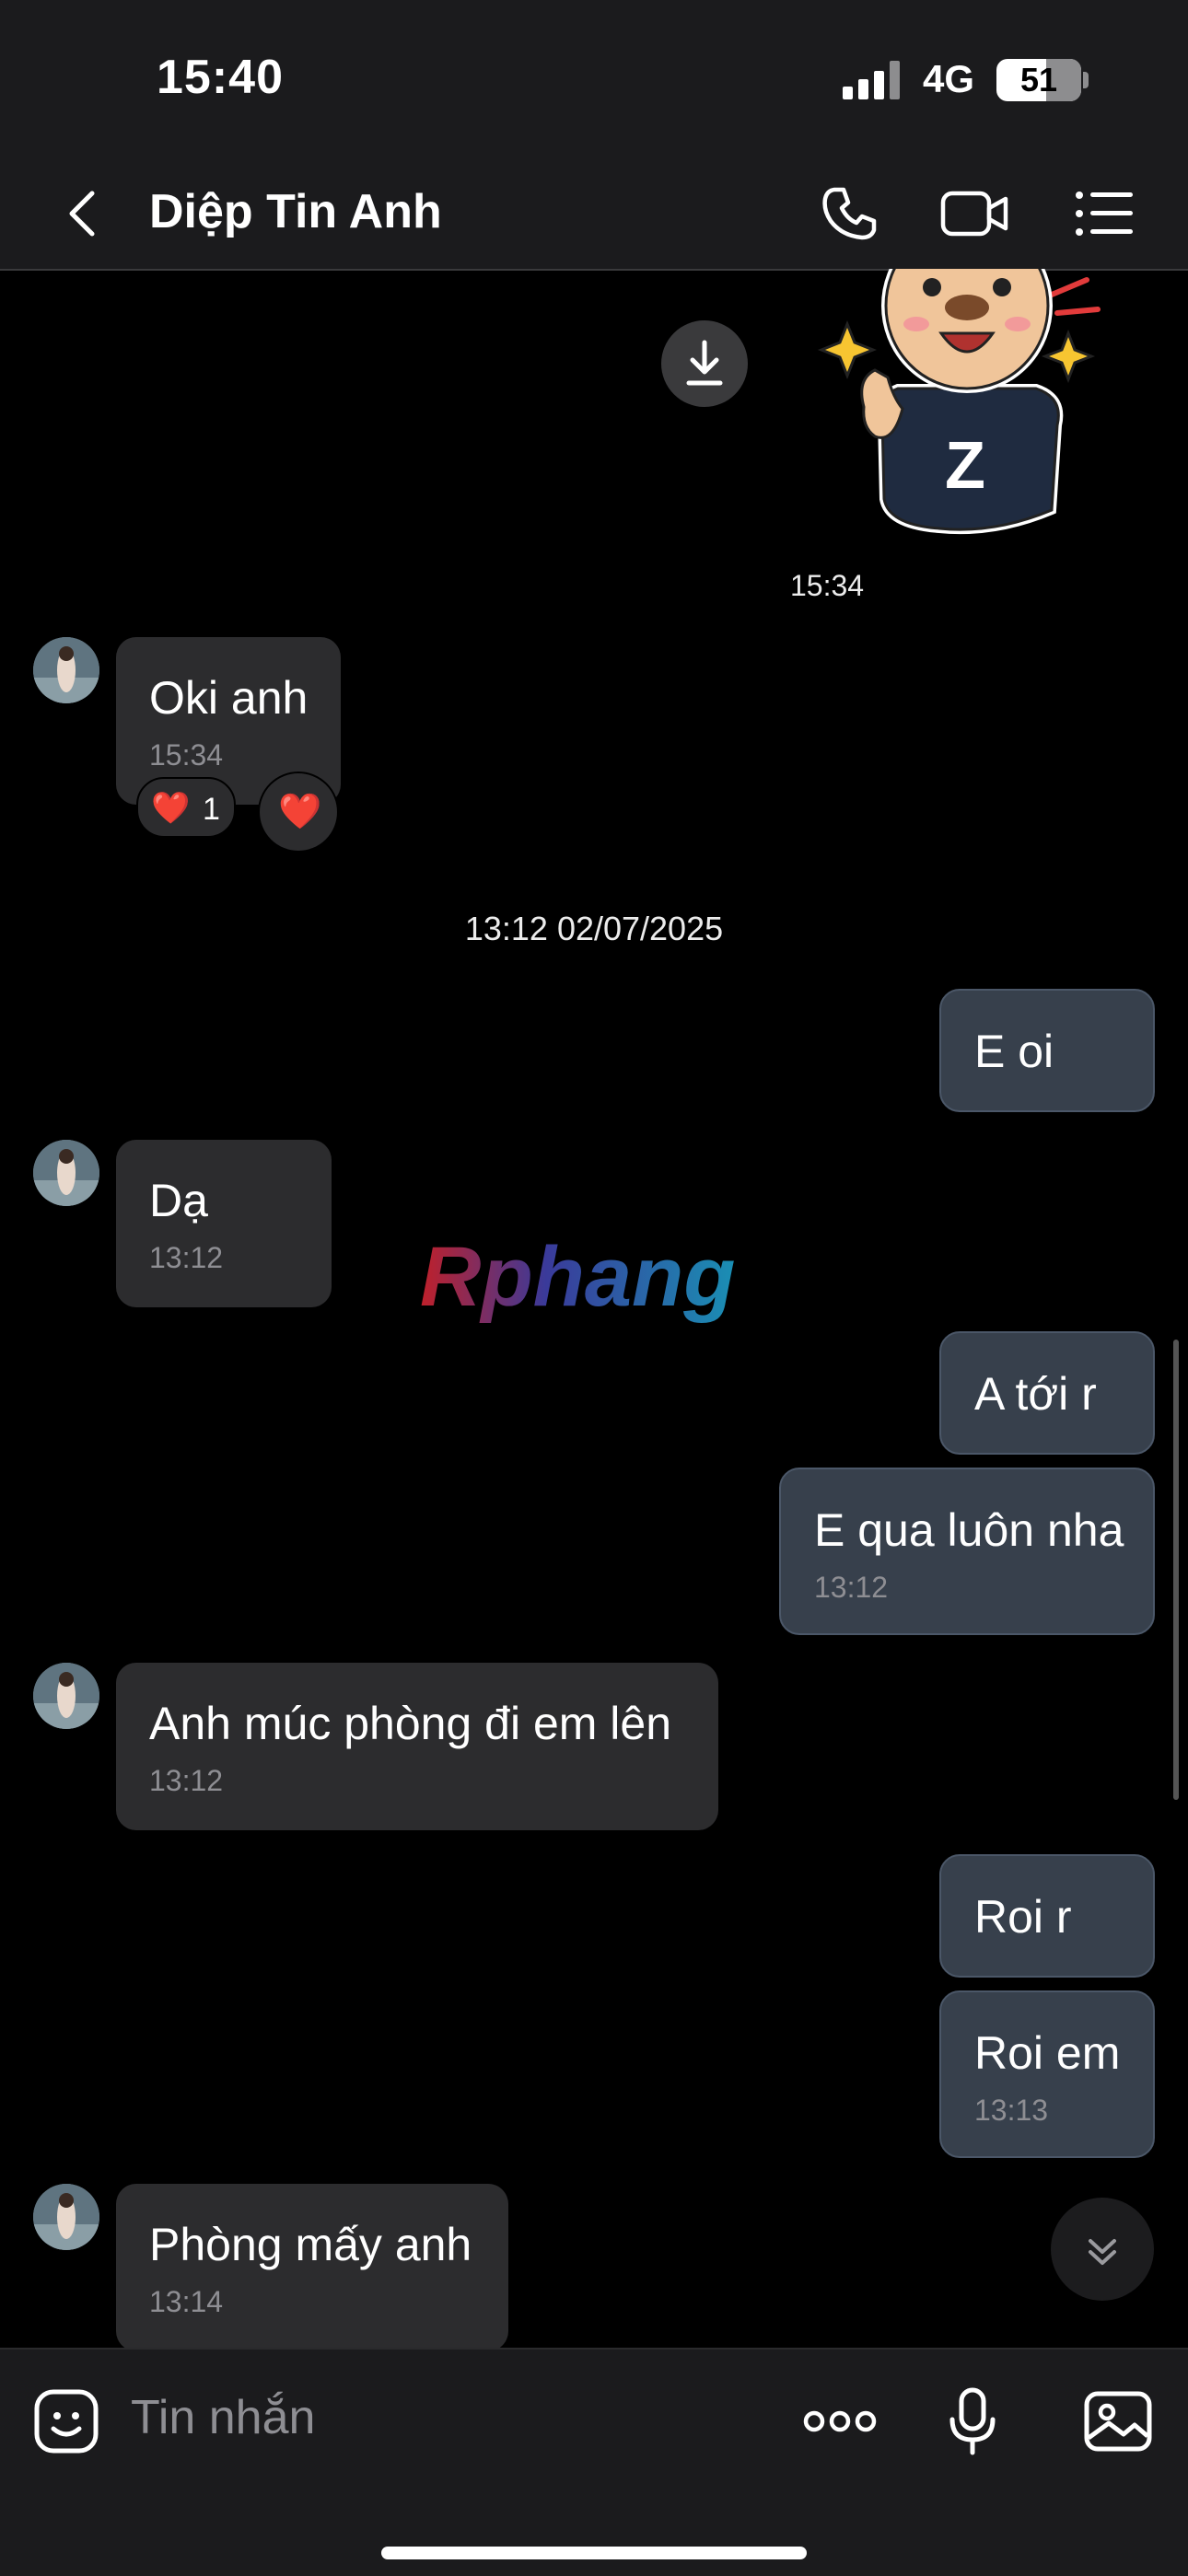 The image size is (1188, 2576). I want to click on chat-header: Diệp Tin Anh, so click(594, 214).